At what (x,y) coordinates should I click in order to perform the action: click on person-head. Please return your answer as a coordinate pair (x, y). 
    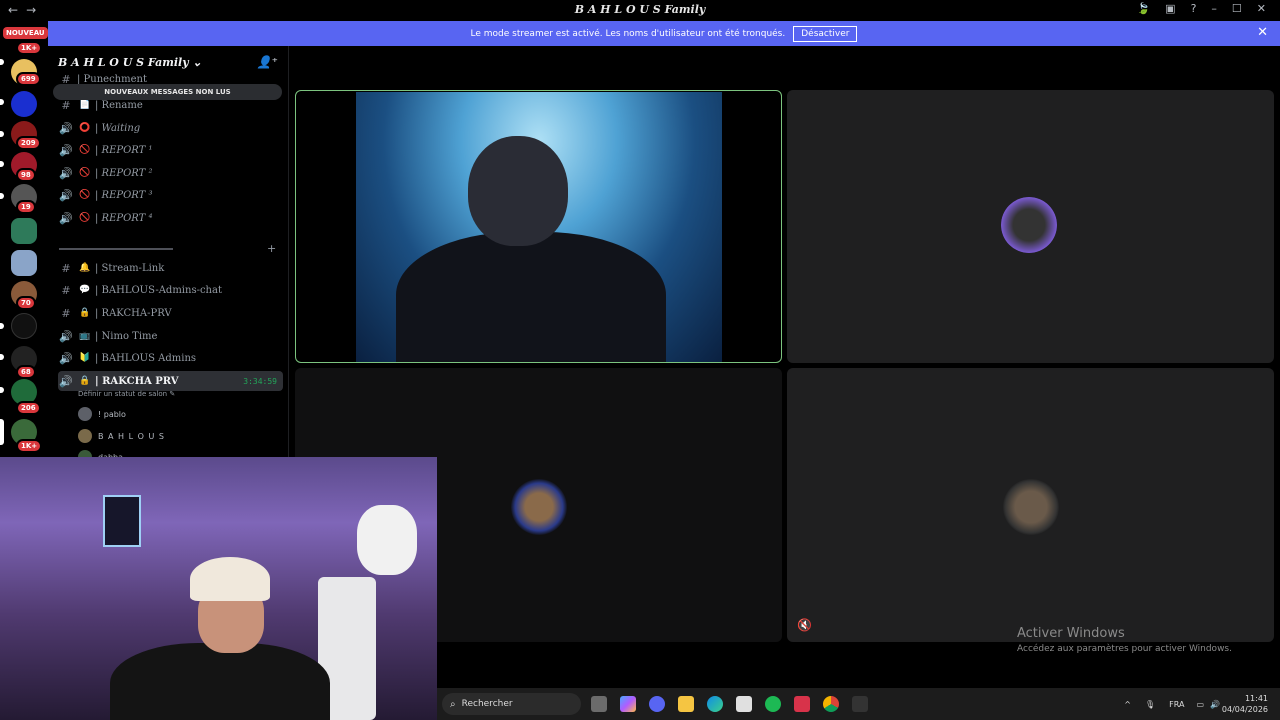
    Looking at the image, I should click on (518, 191).